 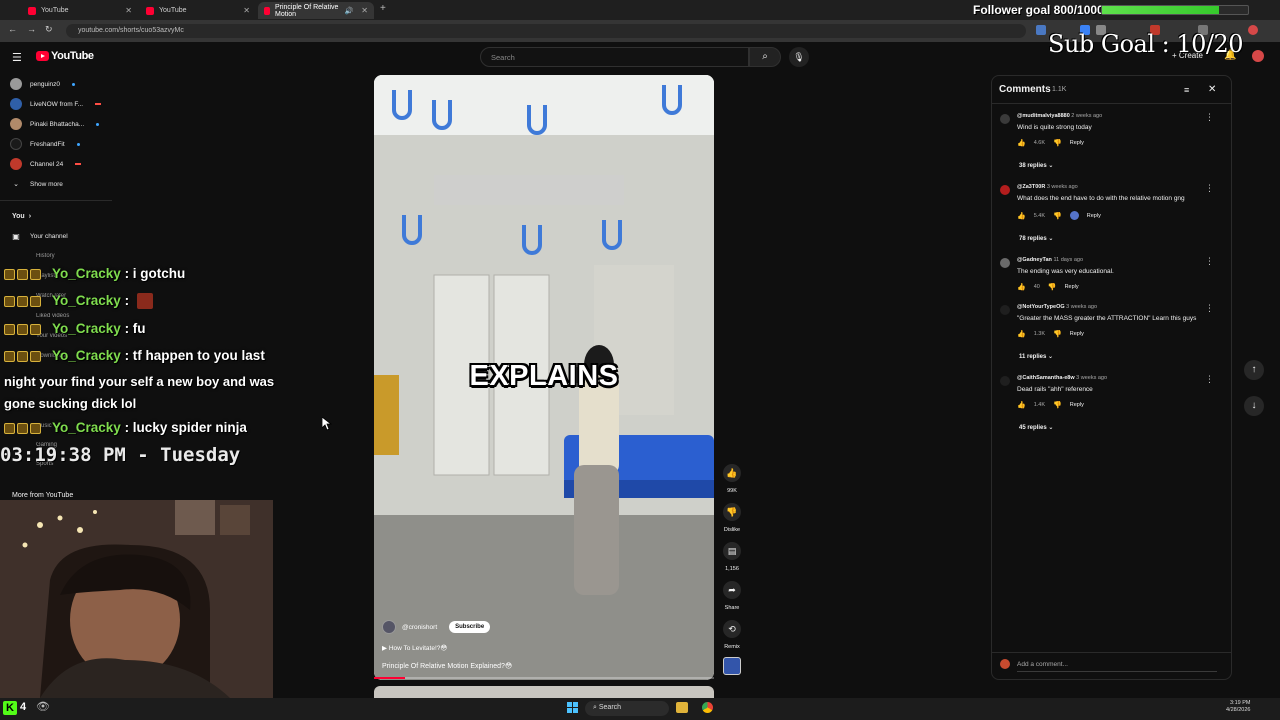 What do you see at coordinates (1065, 271) in the screenshot?
I see `comment-text: The ending was very educational.` at bounding box center [1065, 271].